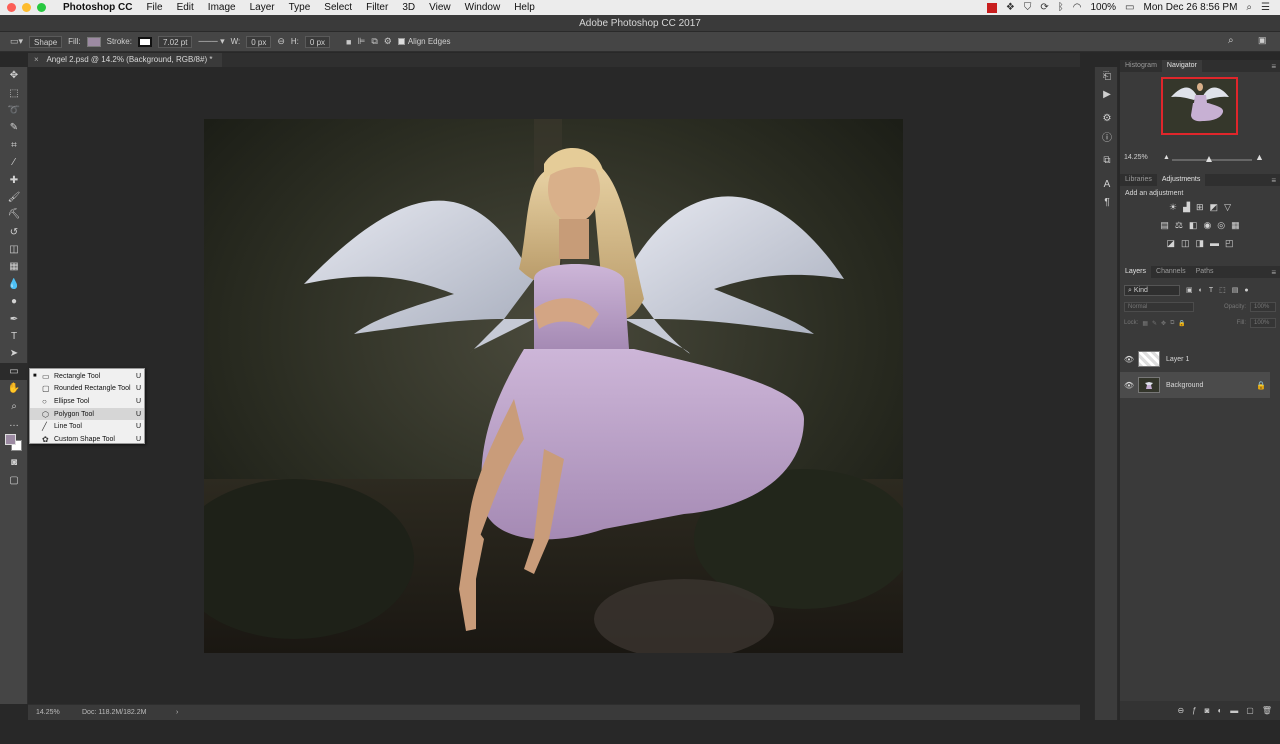 This screenshot has height=744, width=1280. Describe the element at coordinates (361, 41) in the screenshot. I see `path-alignment-icon: ⊫` at that location.